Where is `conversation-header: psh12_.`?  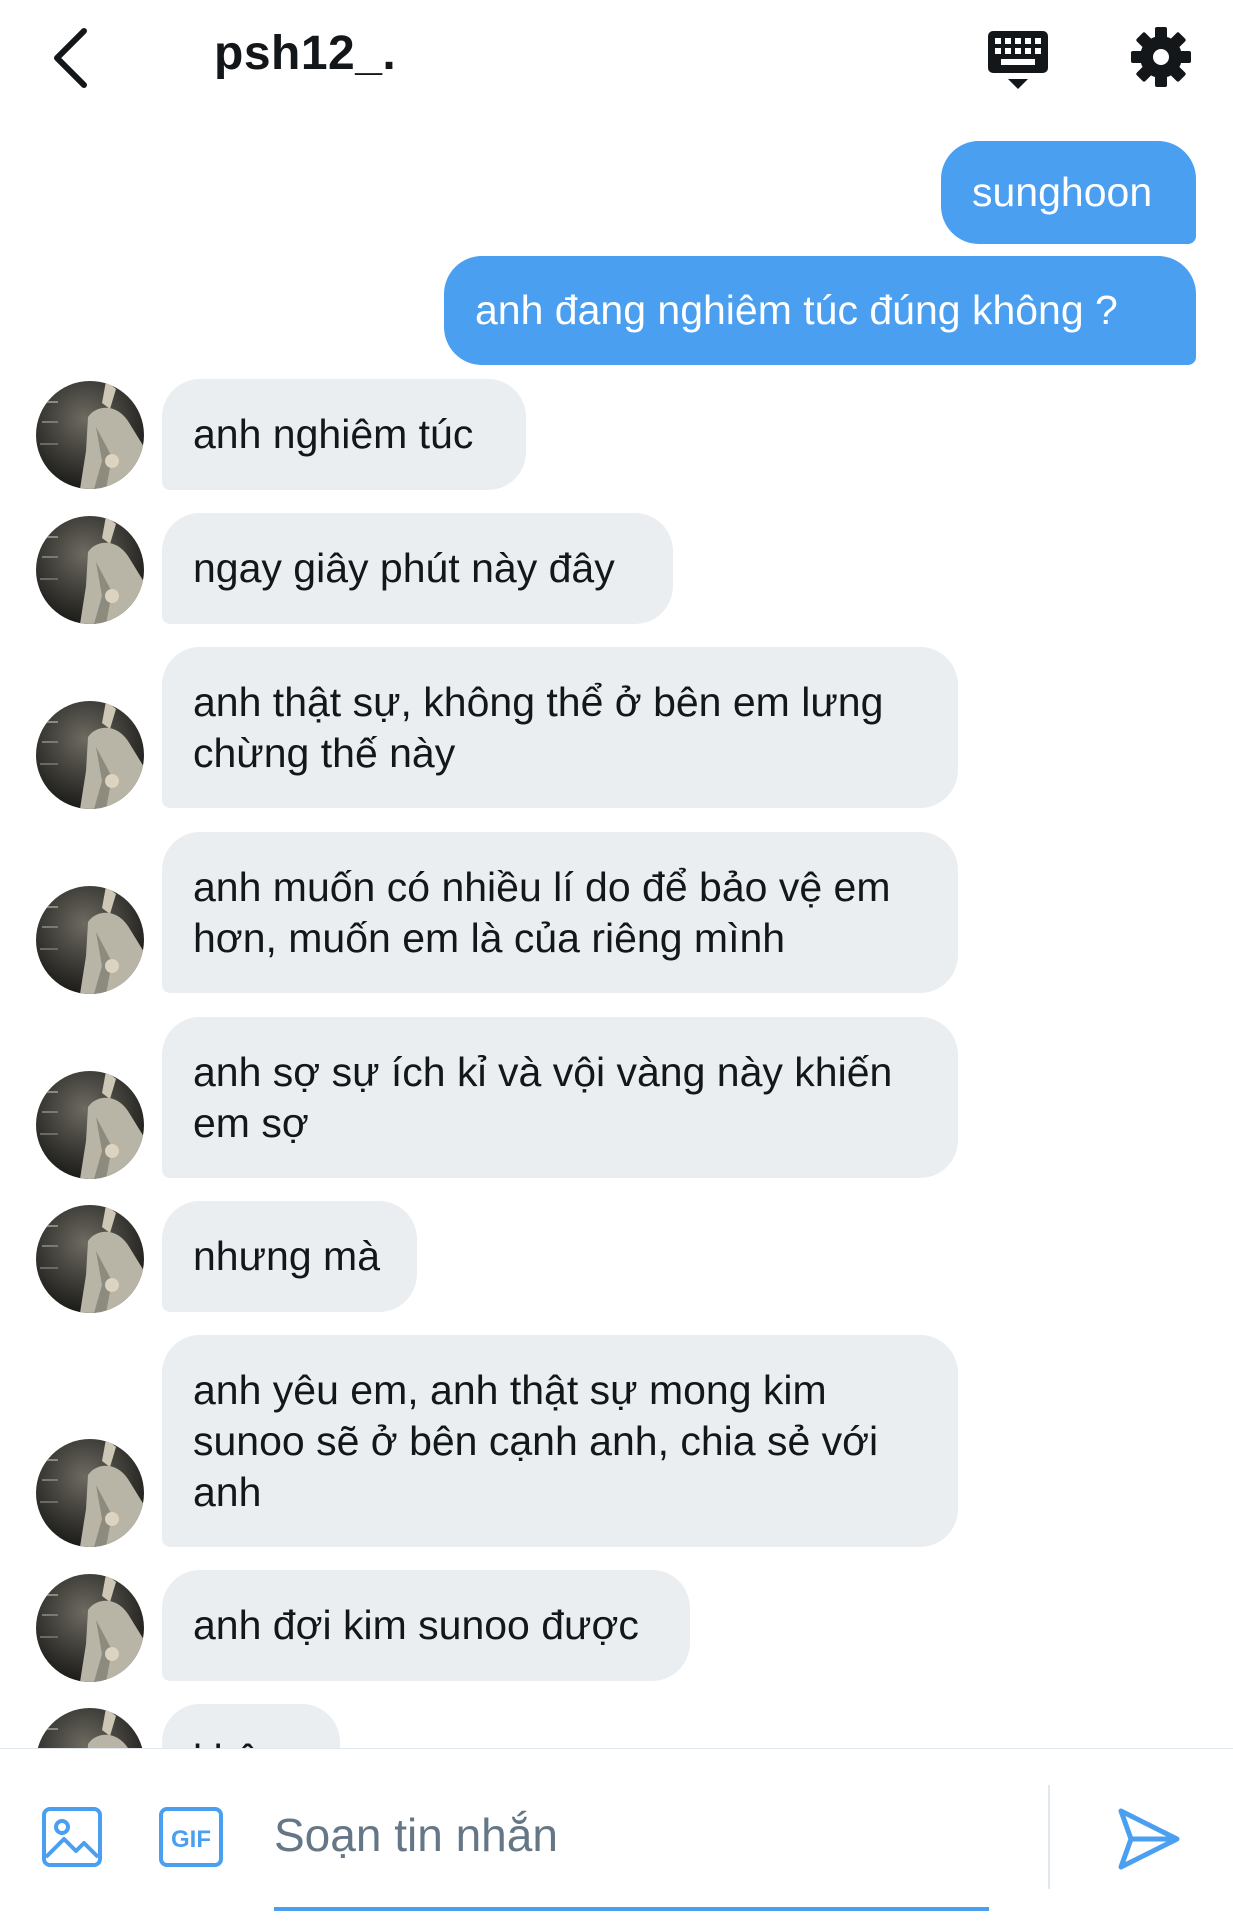
conversation-header: psh12_. is located at coordinates (616, 60).